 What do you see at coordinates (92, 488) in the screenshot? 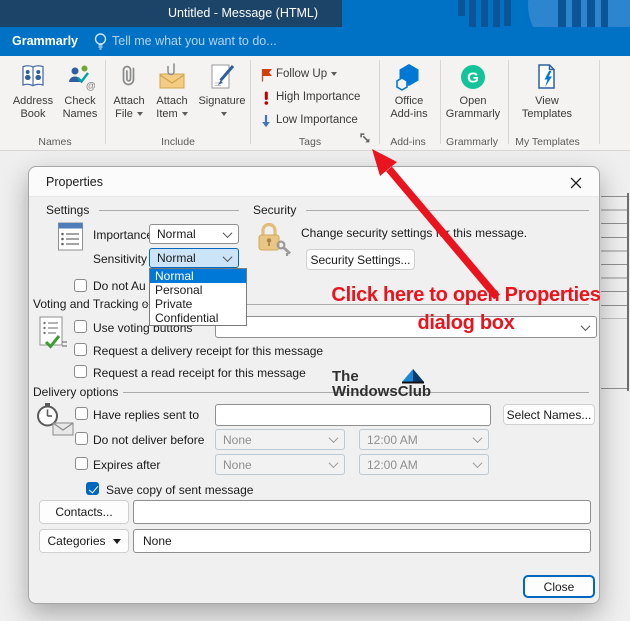
I see `save-copy-checkbox` at bounding box center [92, 488].